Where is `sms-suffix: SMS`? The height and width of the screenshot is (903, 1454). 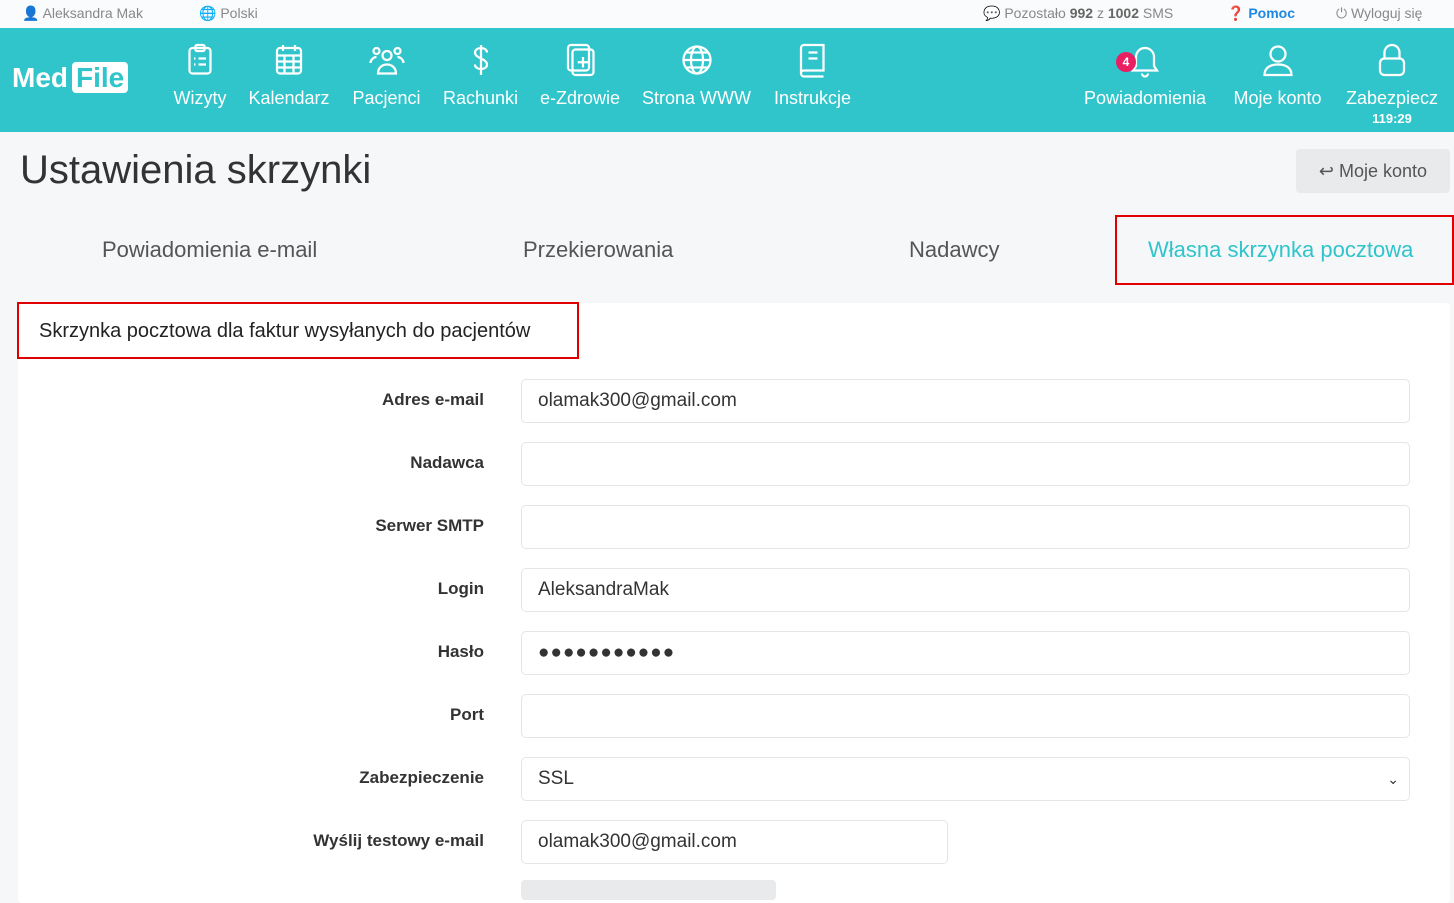 sms-suffix: SMS is located at coordinates (1158, 13).